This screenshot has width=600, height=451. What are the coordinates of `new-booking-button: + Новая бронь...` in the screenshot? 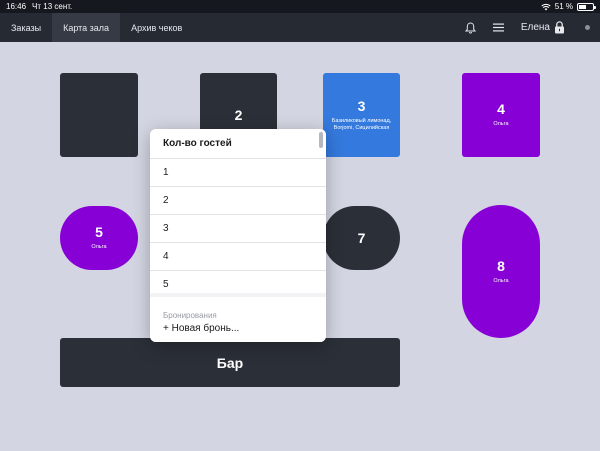 It's located at (238, 328).